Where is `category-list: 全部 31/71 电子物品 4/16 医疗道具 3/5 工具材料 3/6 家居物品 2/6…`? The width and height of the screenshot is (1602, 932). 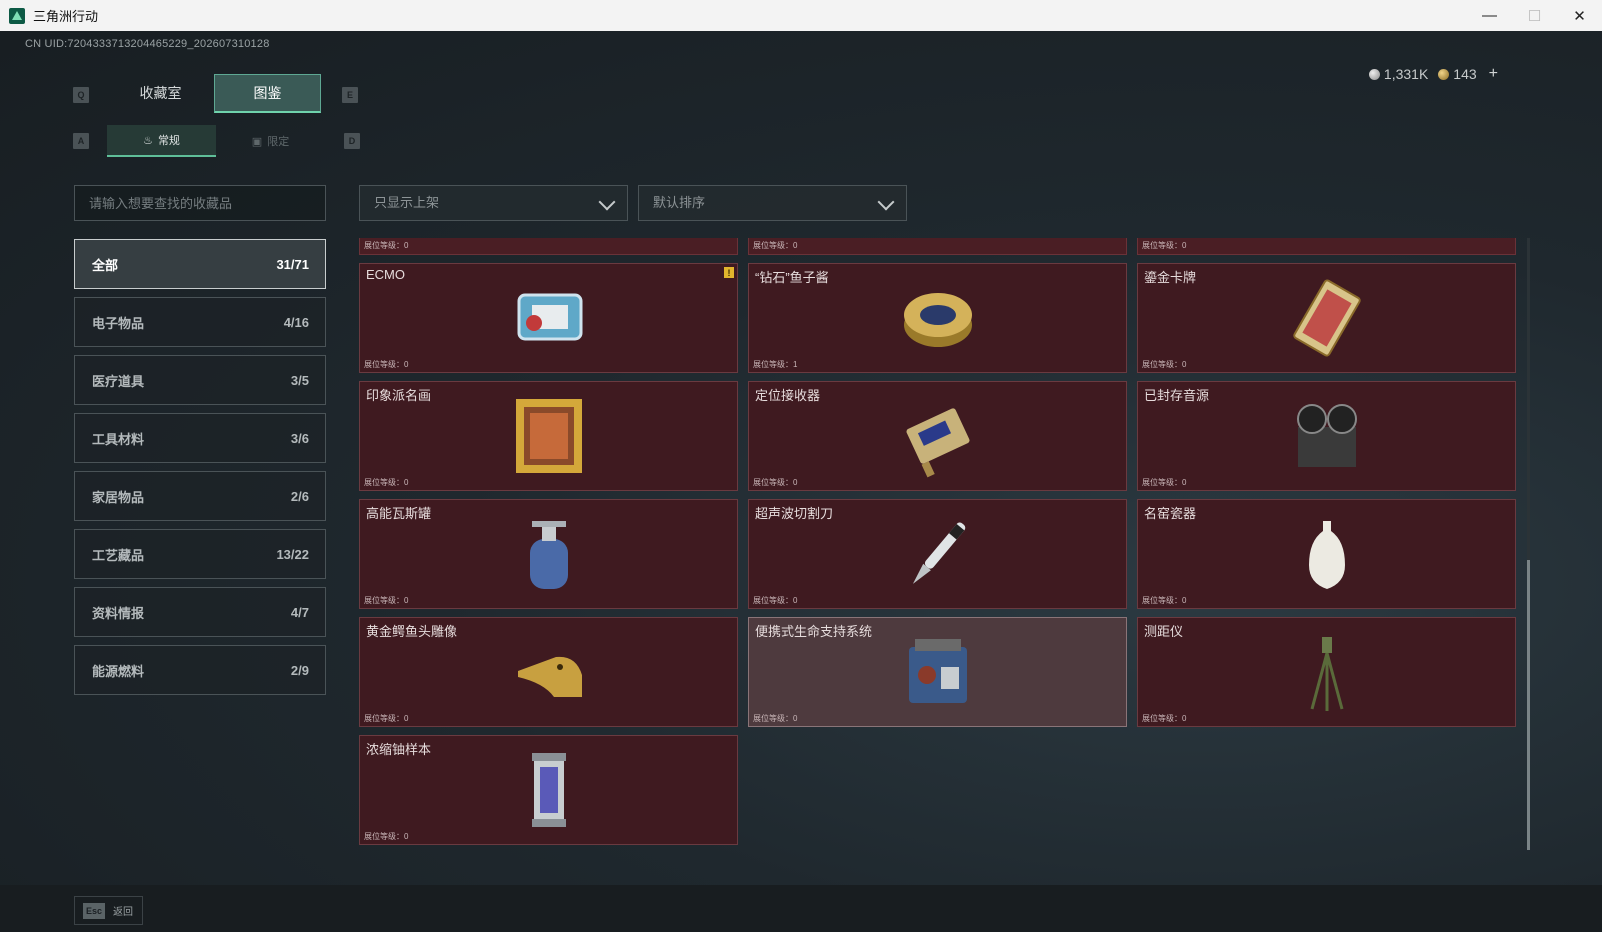
category-list: 全部 31/71 电子物品 4/16 医疗道具 3/5 工具材料 3/6 家居物品 2/6… is located at coordinates (200, 471).